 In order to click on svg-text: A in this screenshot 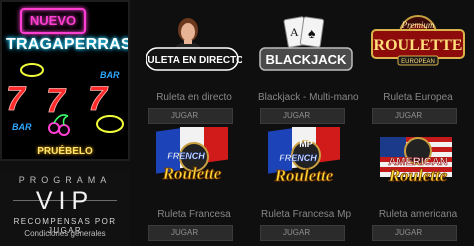, I will do `click(294, 32)`.